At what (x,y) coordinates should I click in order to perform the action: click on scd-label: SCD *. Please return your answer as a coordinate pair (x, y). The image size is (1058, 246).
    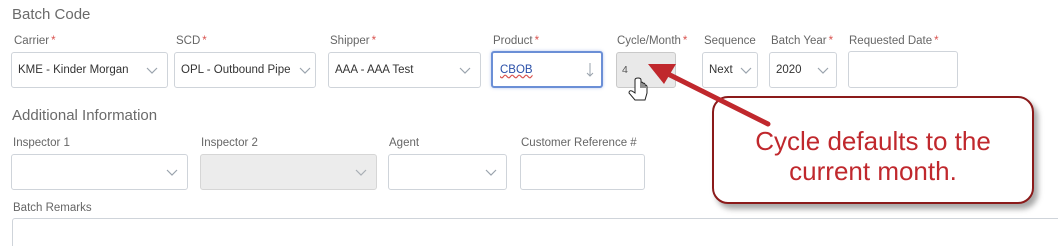
    Looking at the image, I should click on (191, 41).